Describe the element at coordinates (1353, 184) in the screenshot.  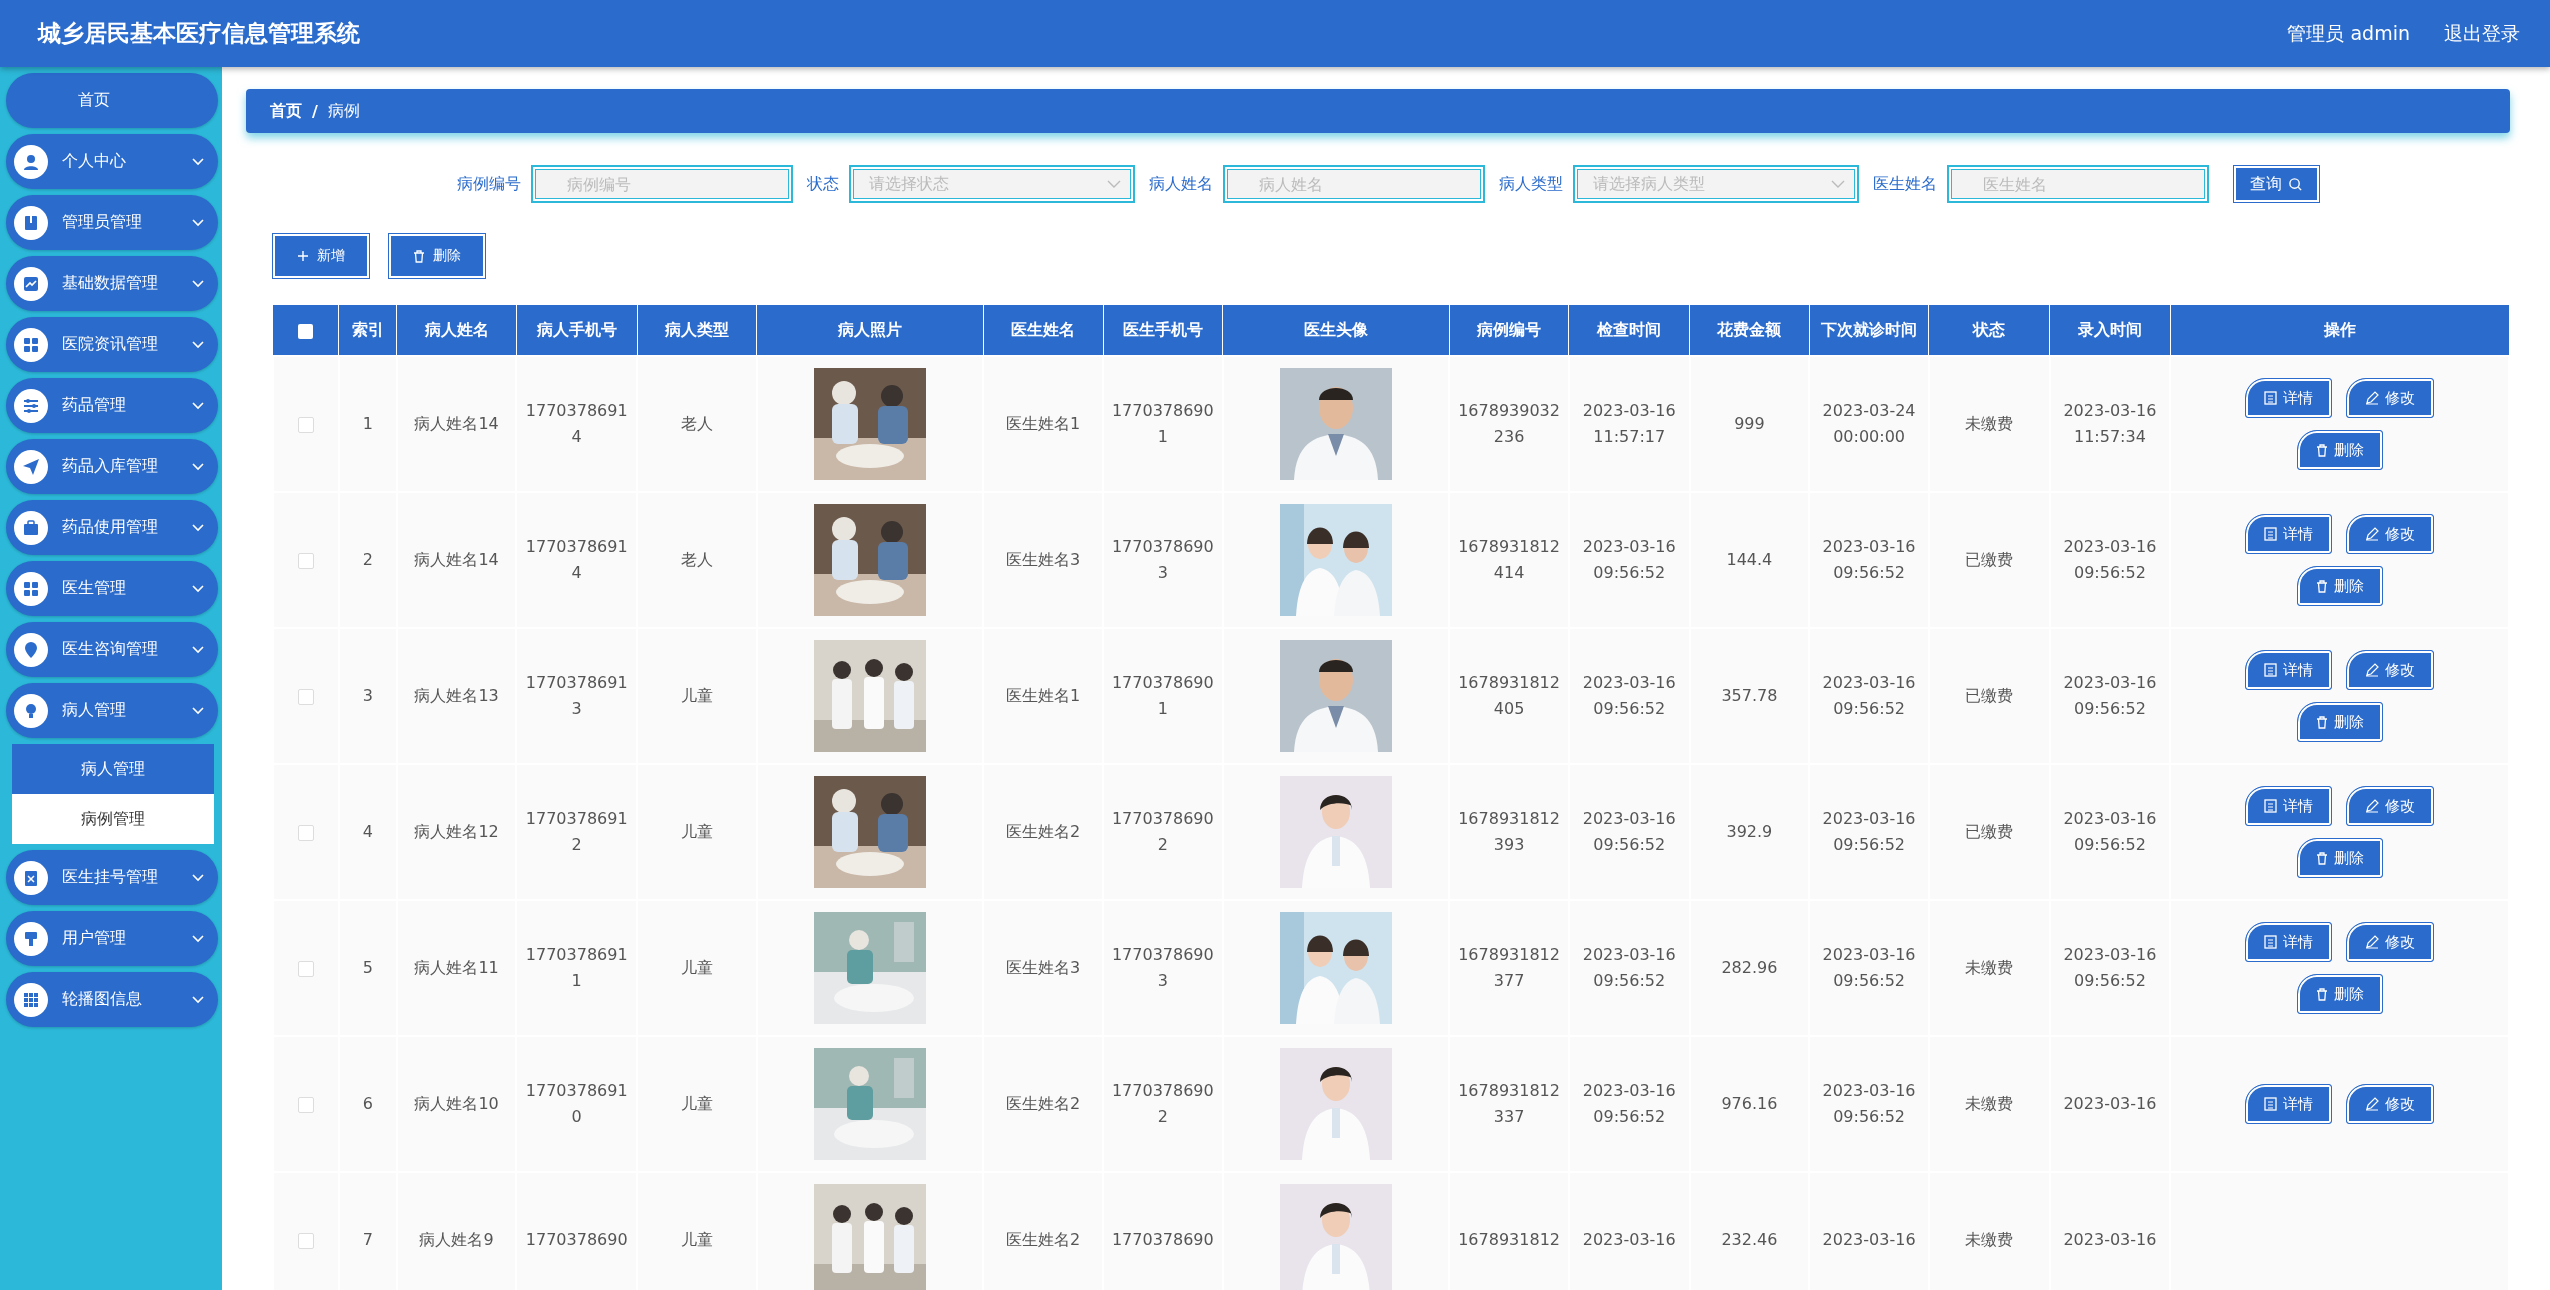
I see `input-field: 病人姓名` at that location.